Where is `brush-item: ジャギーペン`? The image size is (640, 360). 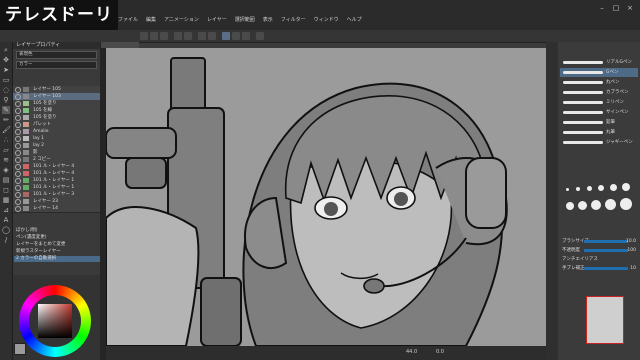 brush-item: ジャギーペン is located at coordinates (599, 142).